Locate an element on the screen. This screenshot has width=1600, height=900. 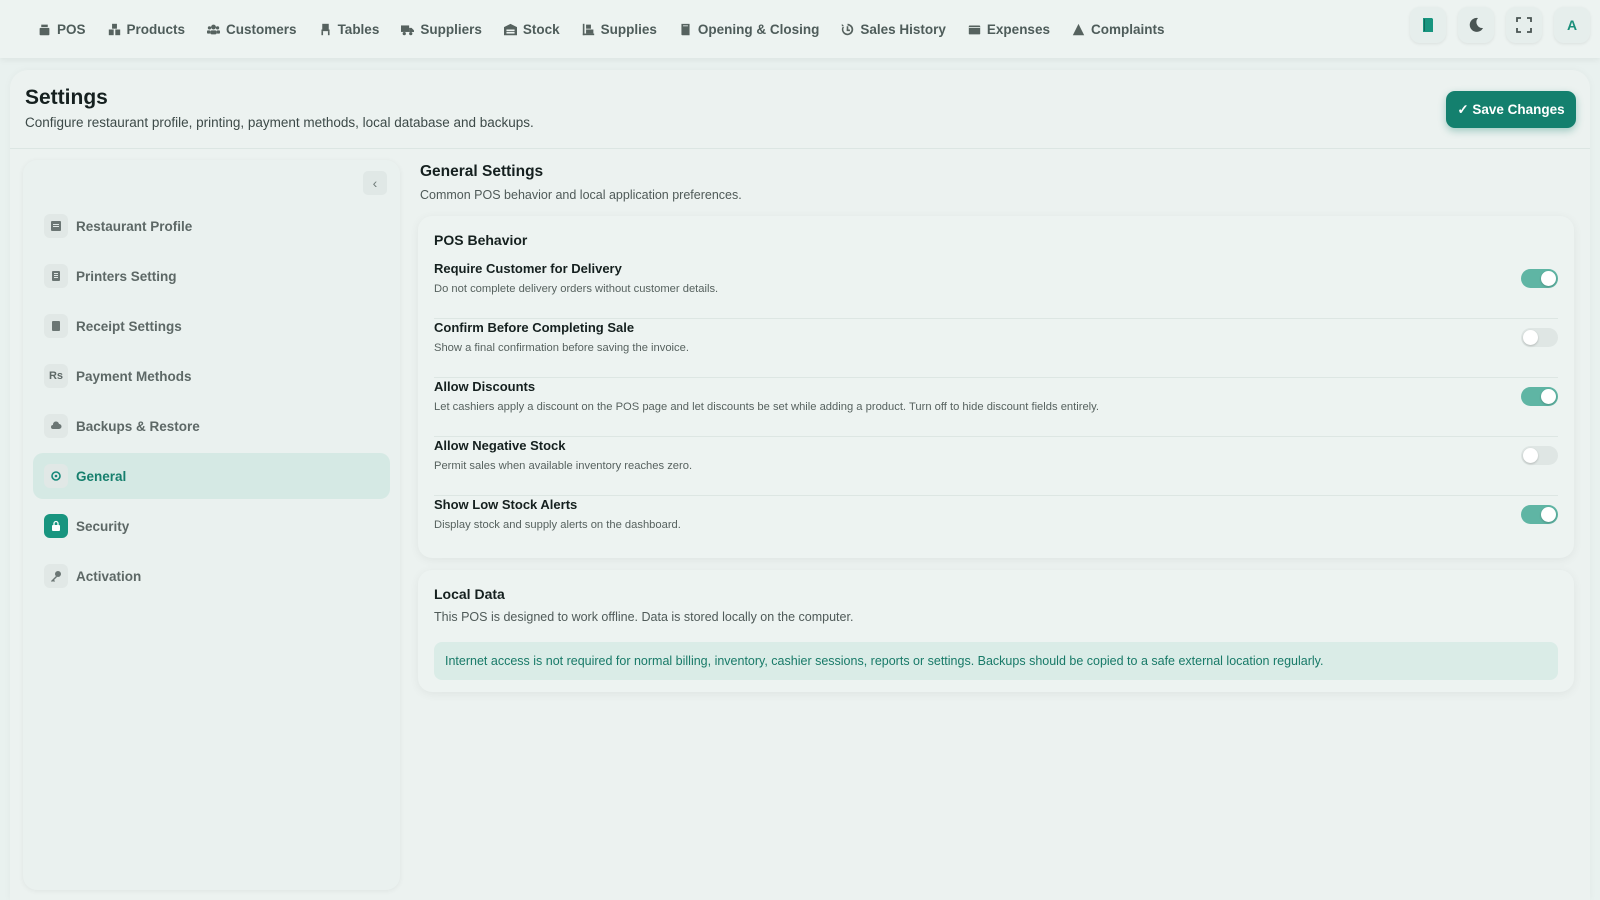
notebook-icon is located at coordinates (1428, 25).